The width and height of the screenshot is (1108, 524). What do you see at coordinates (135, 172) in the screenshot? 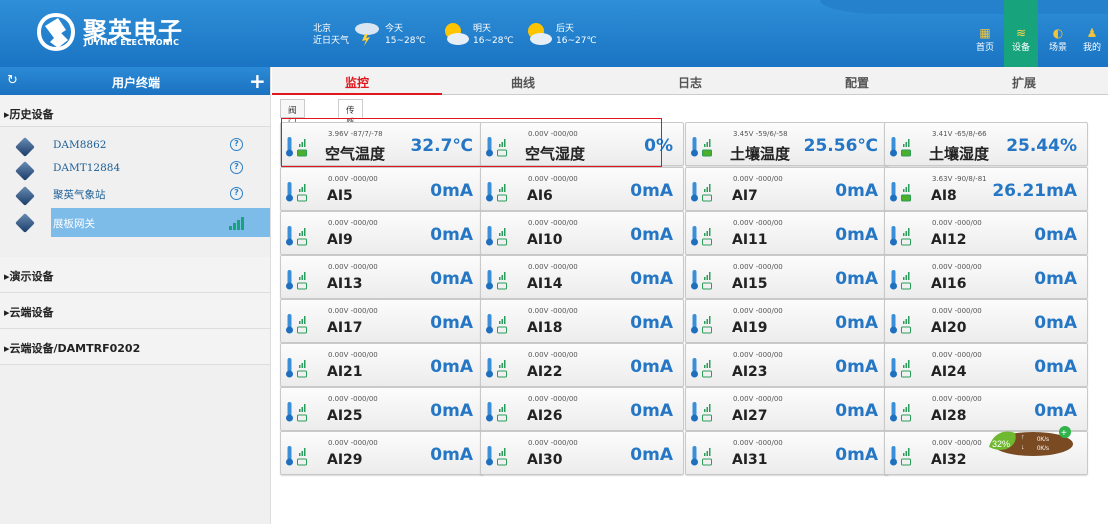
I see `device-damt12884: DAMT12884 ?` at bounding box center [135, 172].